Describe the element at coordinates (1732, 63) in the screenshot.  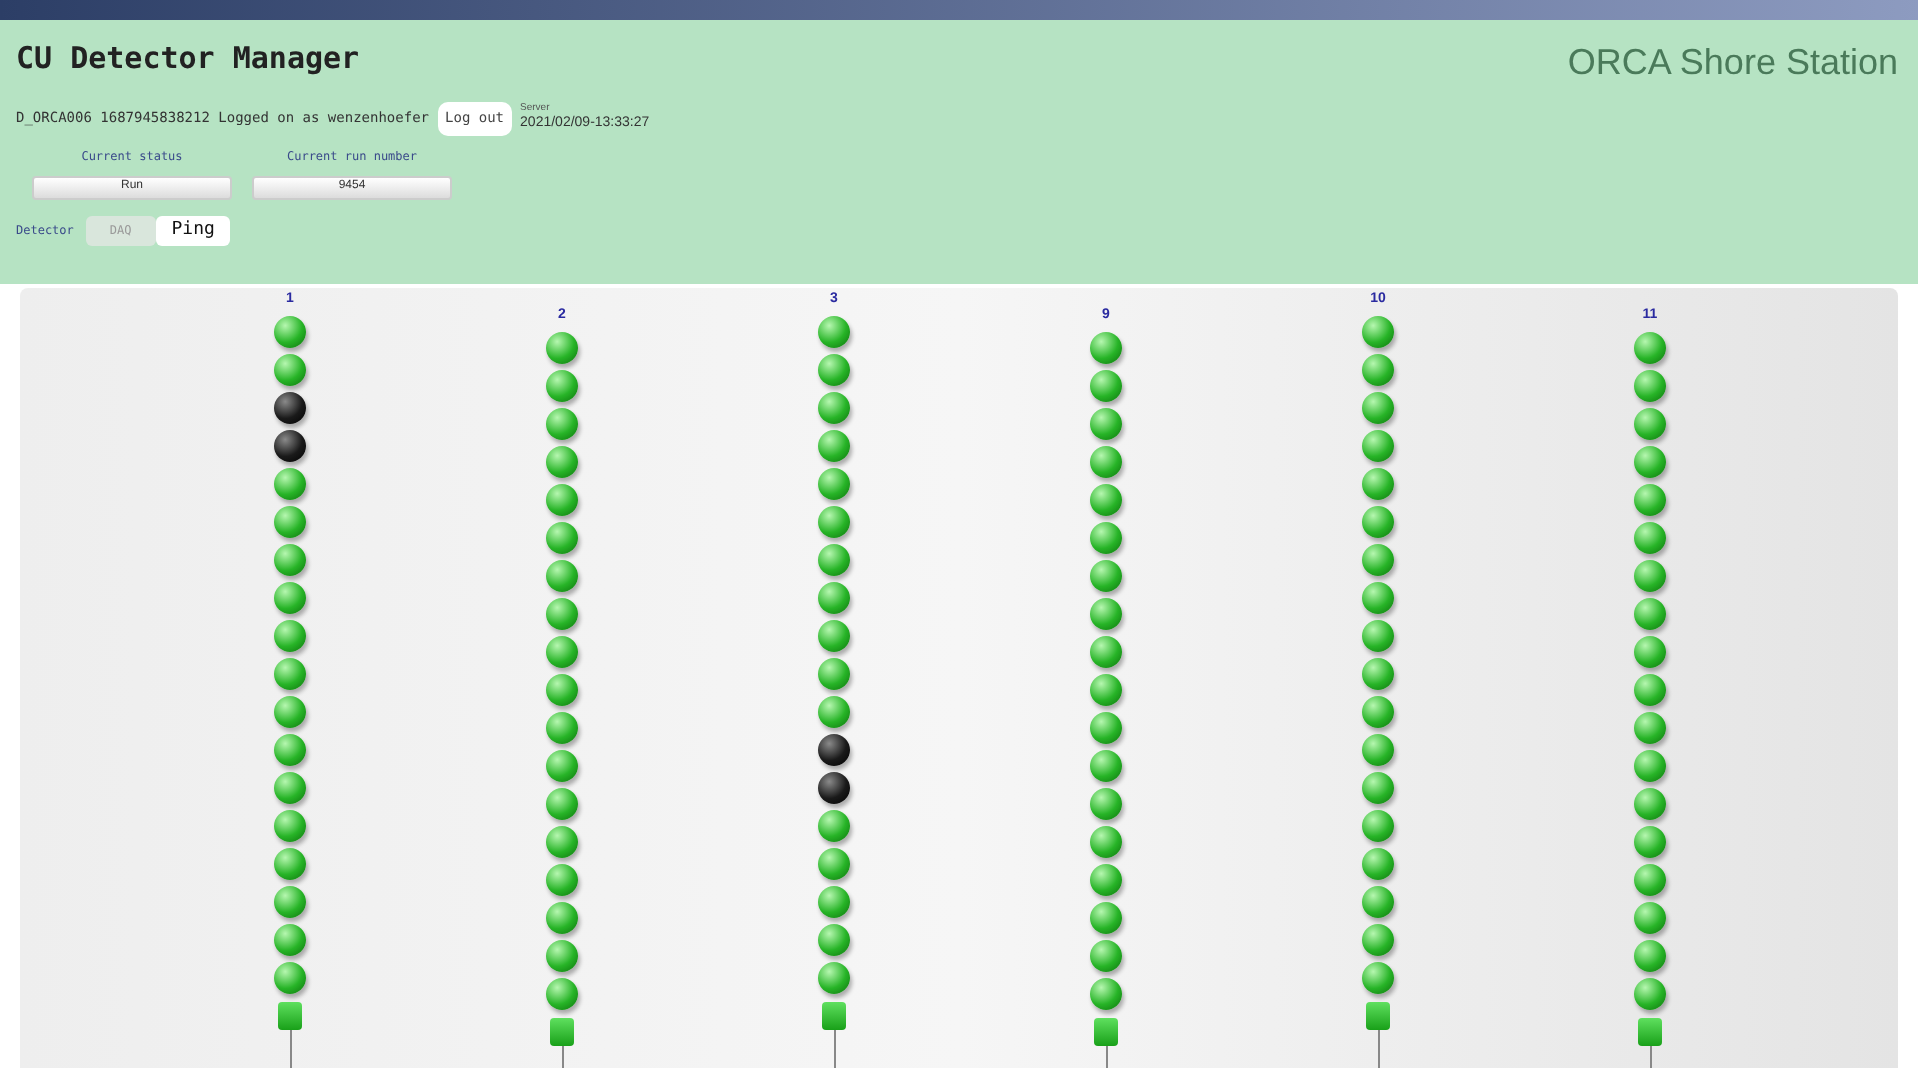
I see `site-title: ORCA Shore Station` at that location.